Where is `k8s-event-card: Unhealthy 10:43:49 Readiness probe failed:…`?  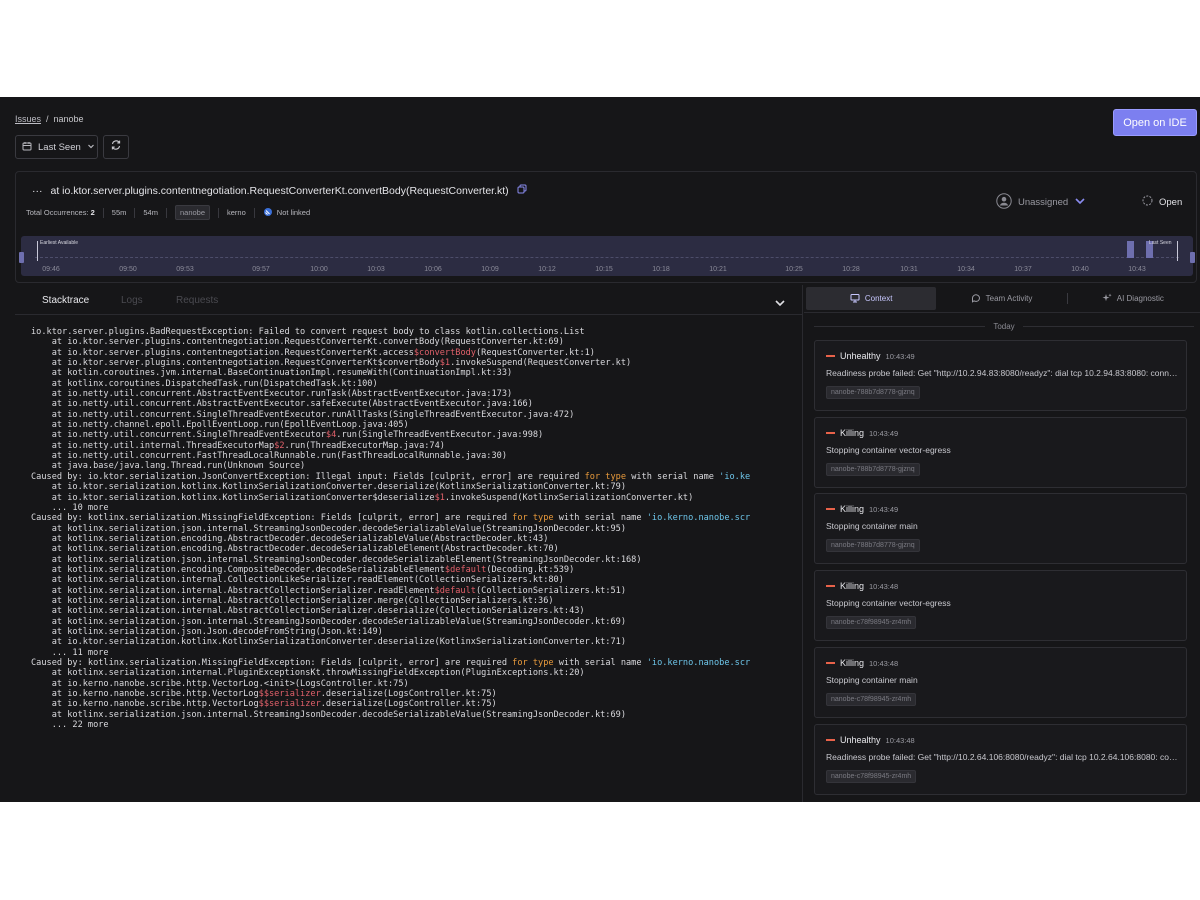
k8s-event-card: Unhealthy 10:43:49 Readiness probe failed:… is located at coordinates (1000, 375).